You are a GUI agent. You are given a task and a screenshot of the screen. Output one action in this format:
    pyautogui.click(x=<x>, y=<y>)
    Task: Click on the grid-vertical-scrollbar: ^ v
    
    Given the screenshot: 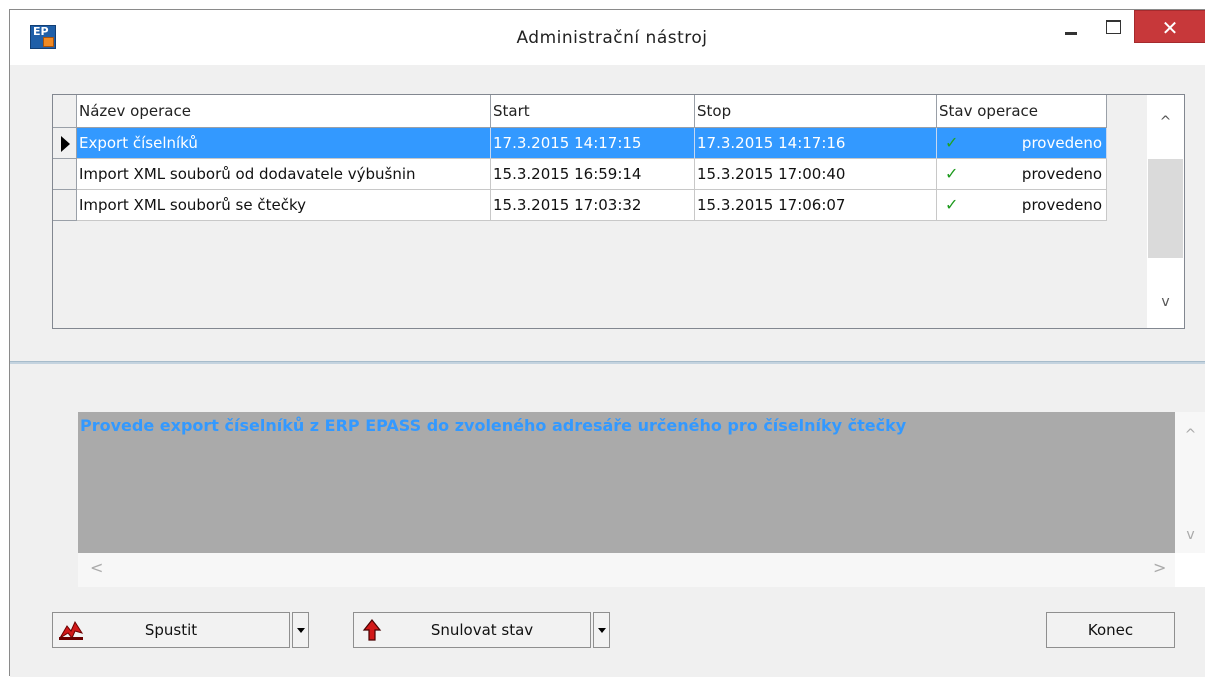 What is the action you would take?
    pyautogui.click(x=1165, y=211)
    